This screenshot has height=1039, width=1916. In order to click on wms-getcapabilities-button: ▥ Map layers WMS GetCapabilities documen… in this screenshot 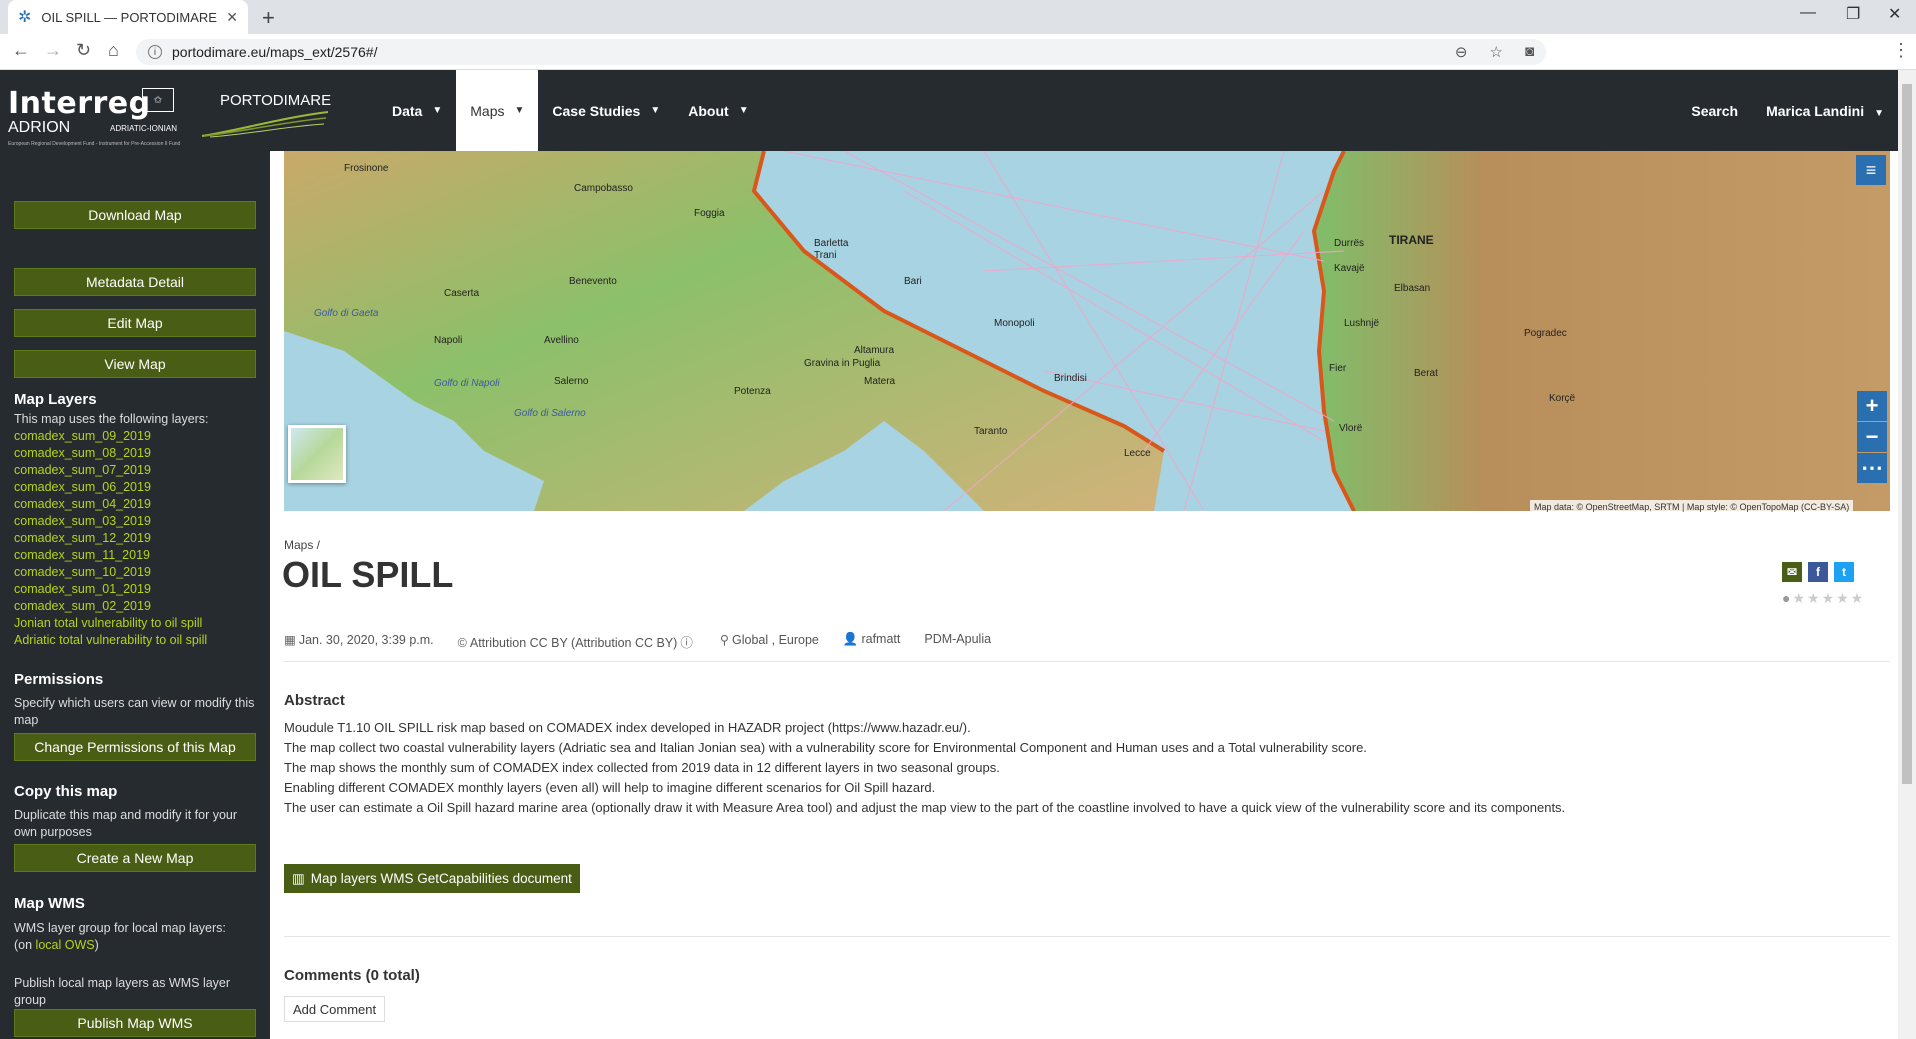, I will do `click(432, 878)`.